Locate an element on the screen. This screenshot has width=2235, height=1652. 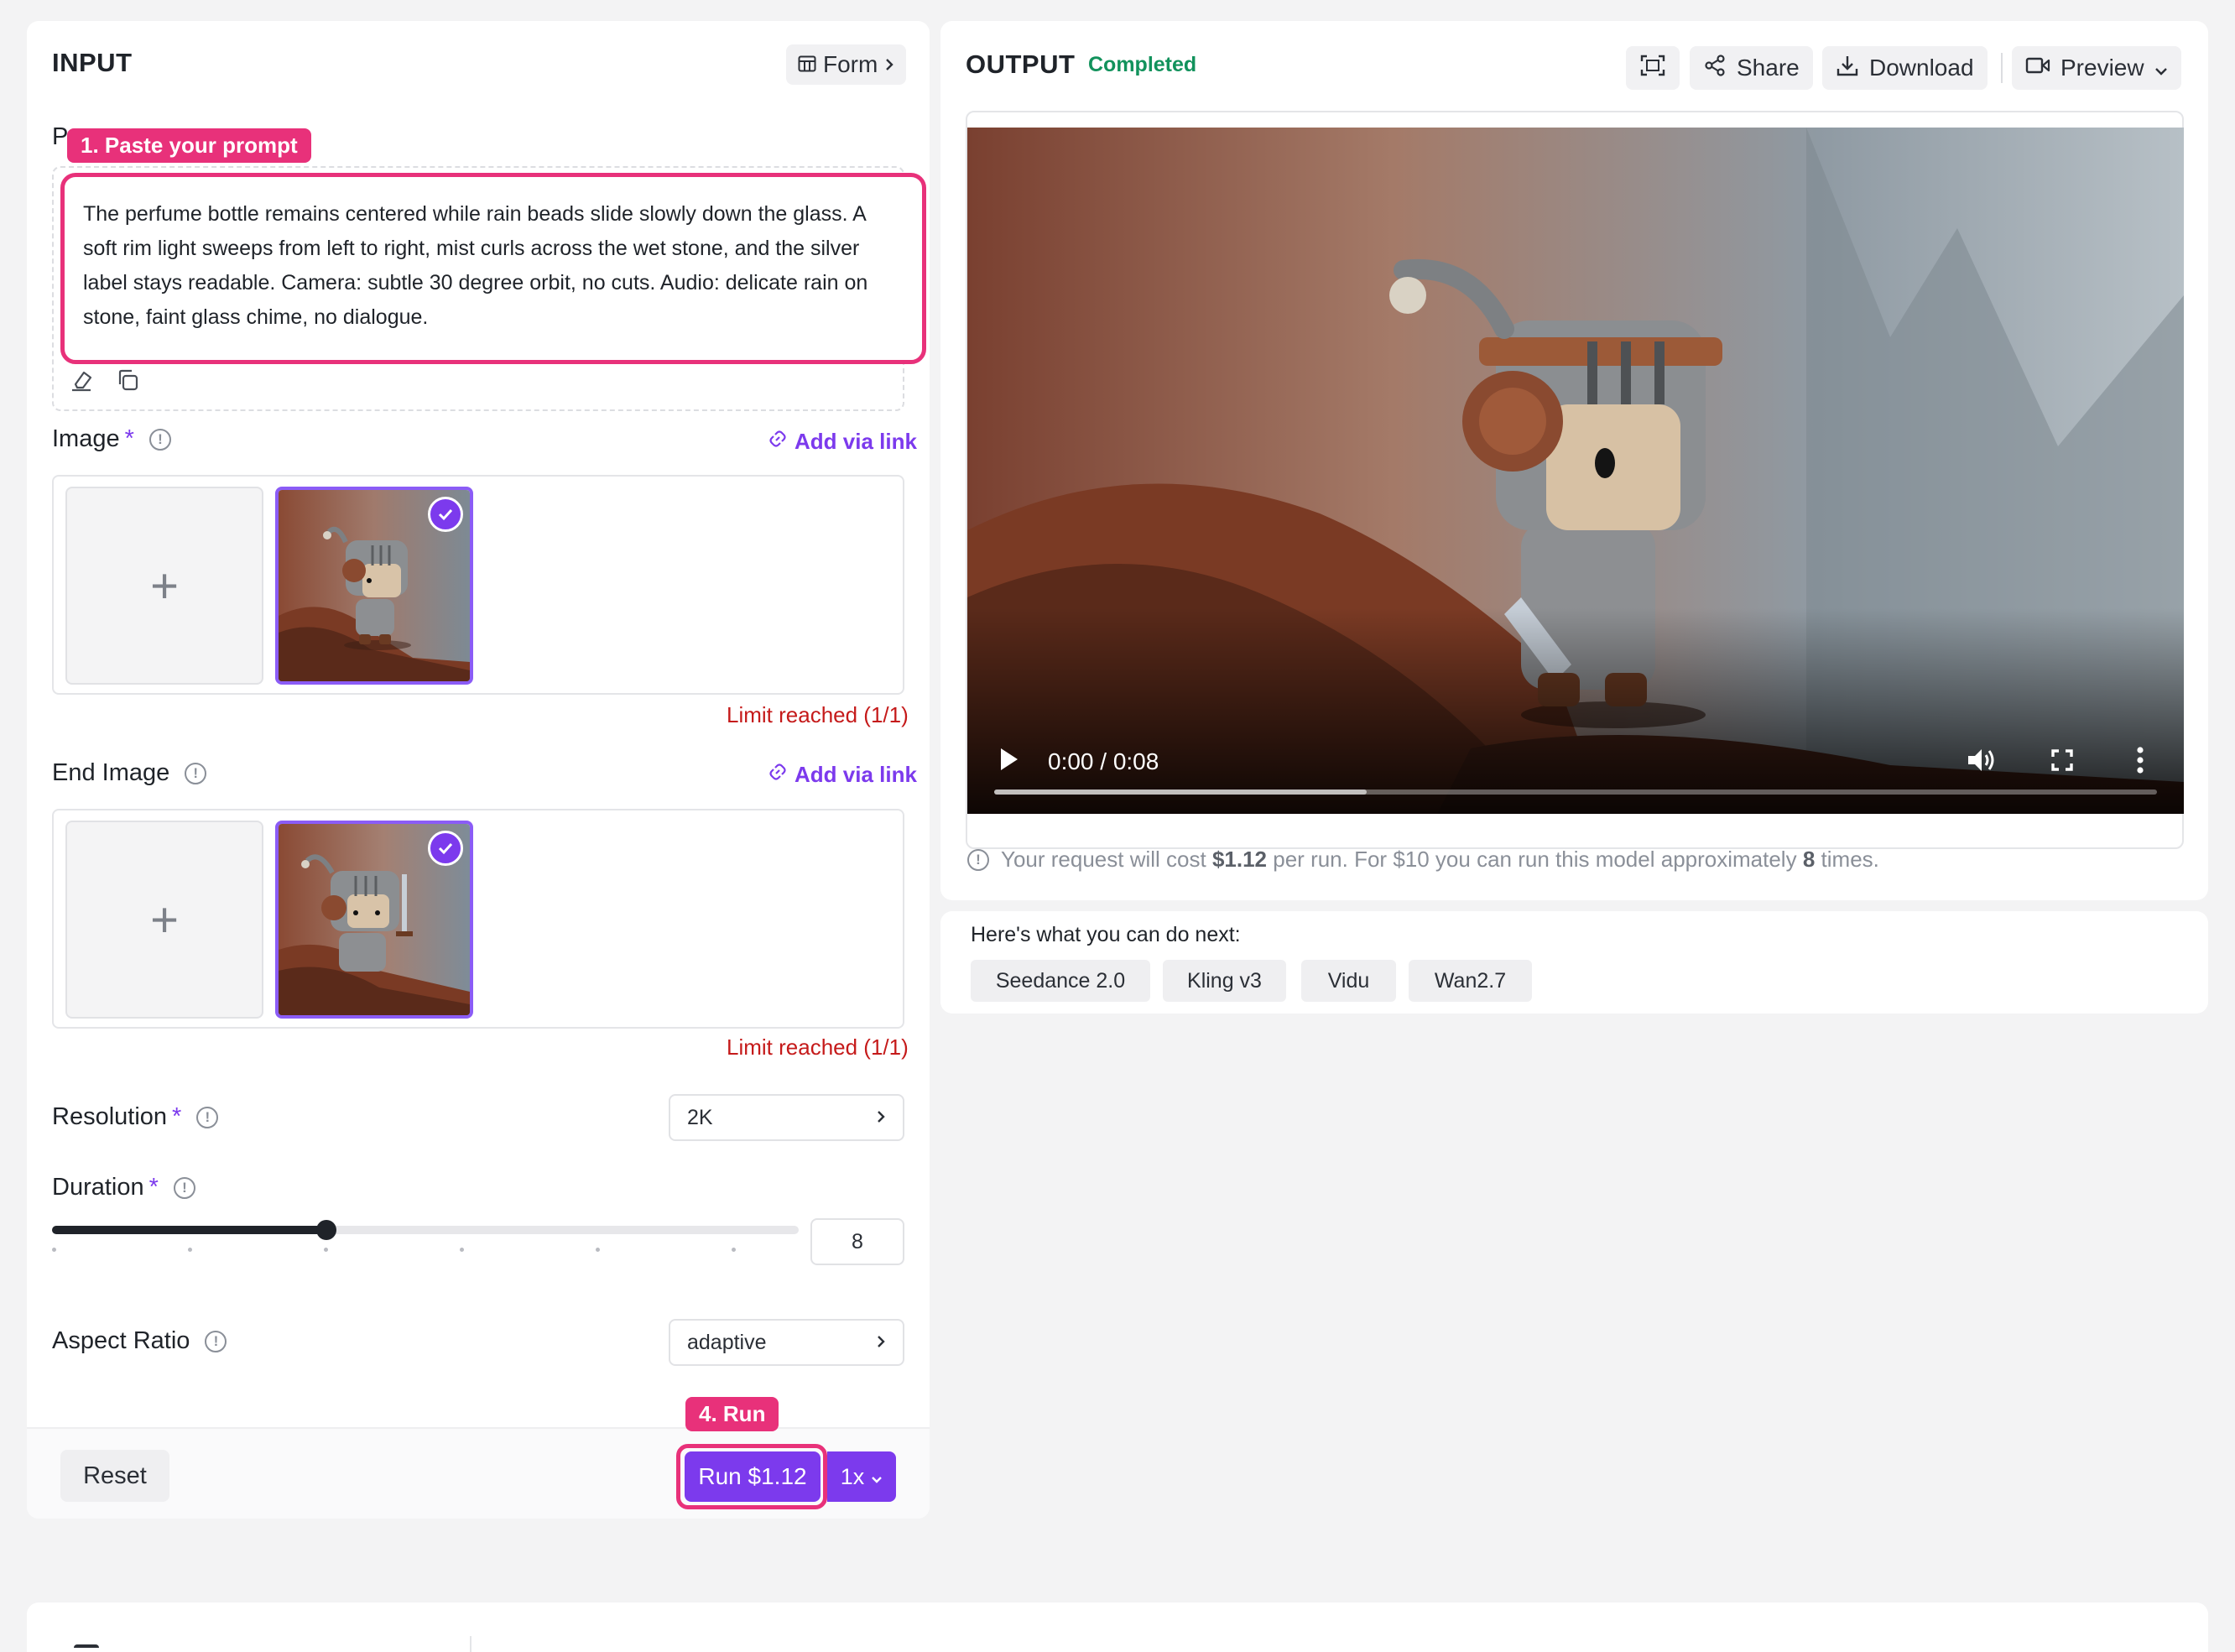
image-thumbnail is located at coordinates (374, 586).